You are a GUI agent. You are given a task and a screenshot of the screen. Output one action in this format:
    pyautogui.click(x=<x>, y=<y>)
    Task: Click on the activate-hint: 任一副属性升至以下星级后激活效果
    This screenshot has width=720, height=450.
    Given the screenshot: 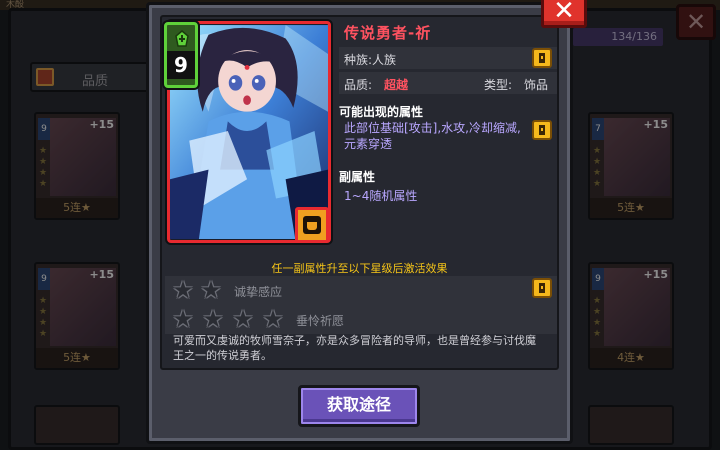 What is the action you would take?
    pyautogui.click(x=359, y=268)
    